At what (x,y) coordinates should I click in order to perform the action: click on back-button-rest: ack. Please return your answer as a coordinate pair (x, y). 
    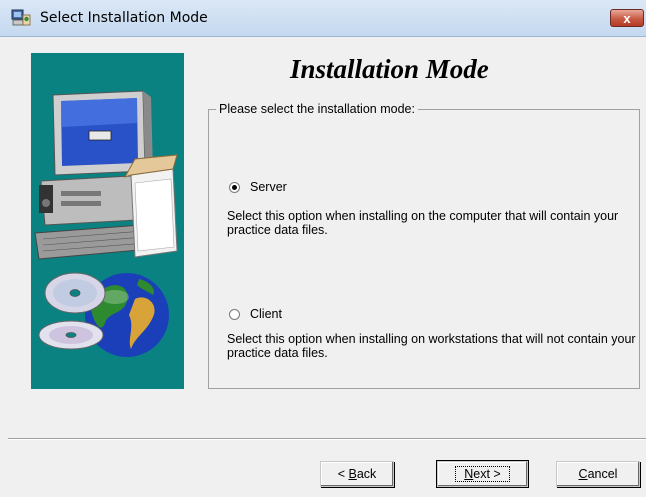
    Looking at the image, I should click on (366, 474).